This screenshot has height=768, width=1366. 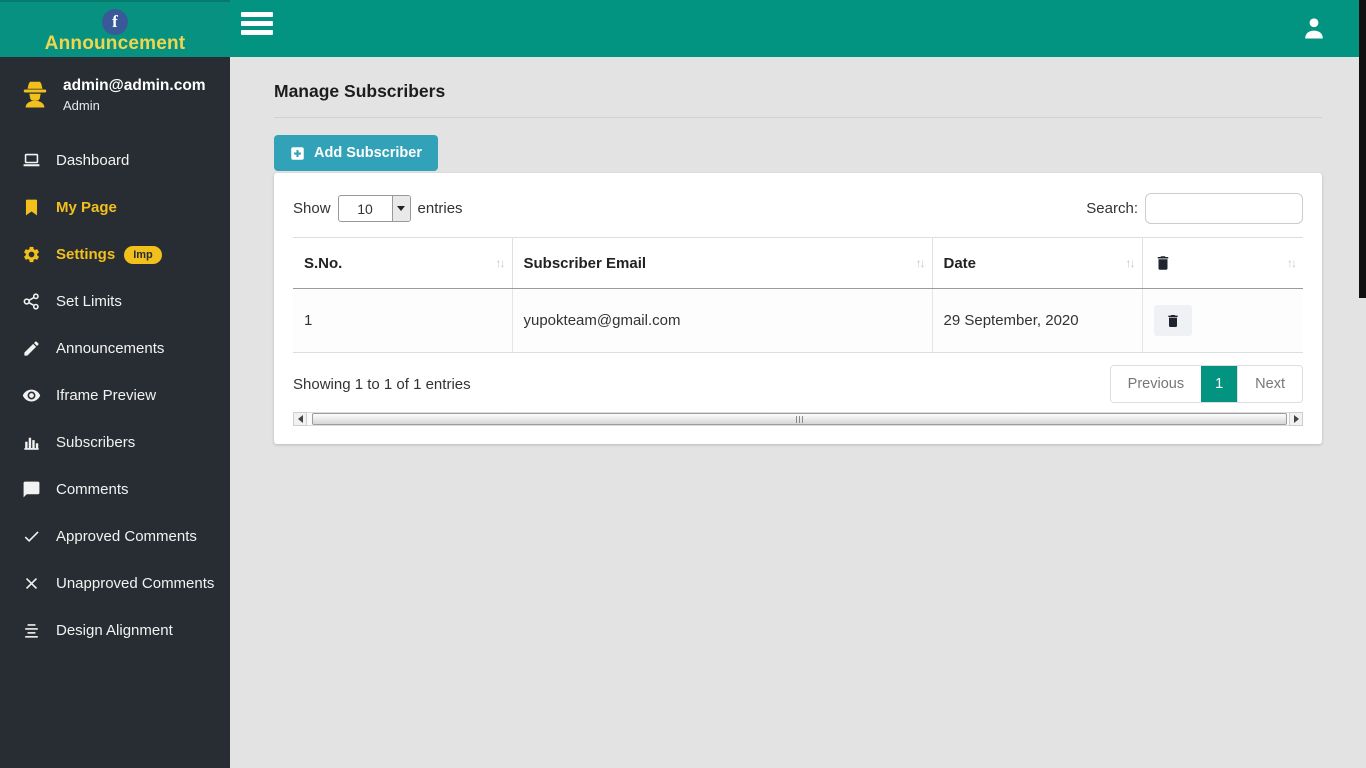 I want to click on facebook-icon: f, so click(x=115, y=22).